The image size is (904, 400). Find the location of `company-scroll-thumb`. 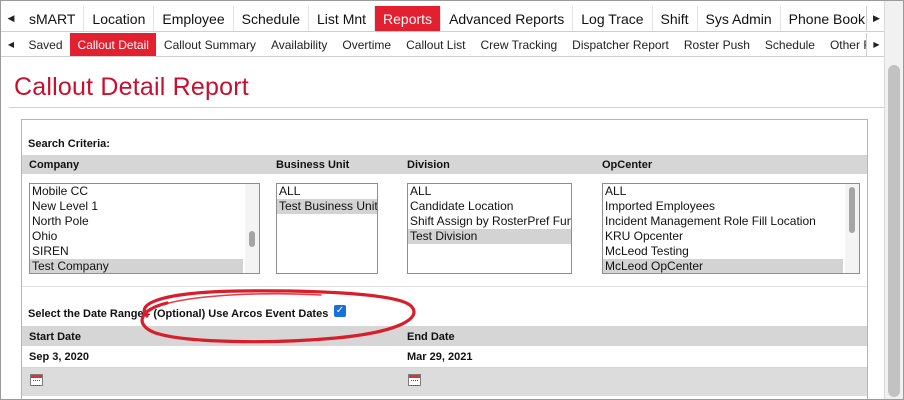

company-scroll-thumb is located at coordinates (252, 239).